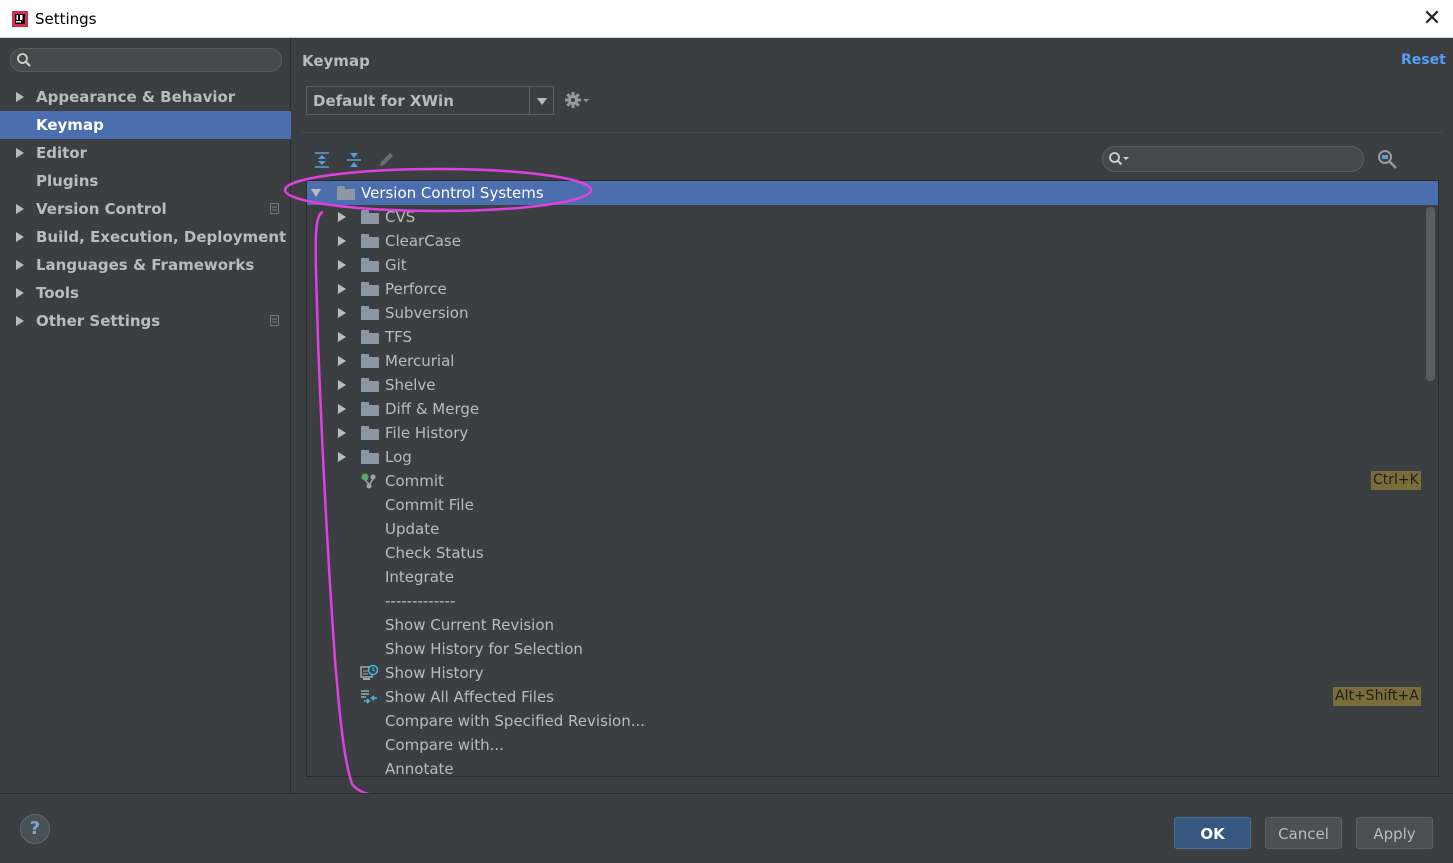 The width and height of the screenshot is (1453, 863). What do you see at coordinates (872, 625) in the screenshot?
I see `tree-action-row: Show Current Revision` at bounding box center [872, 625].